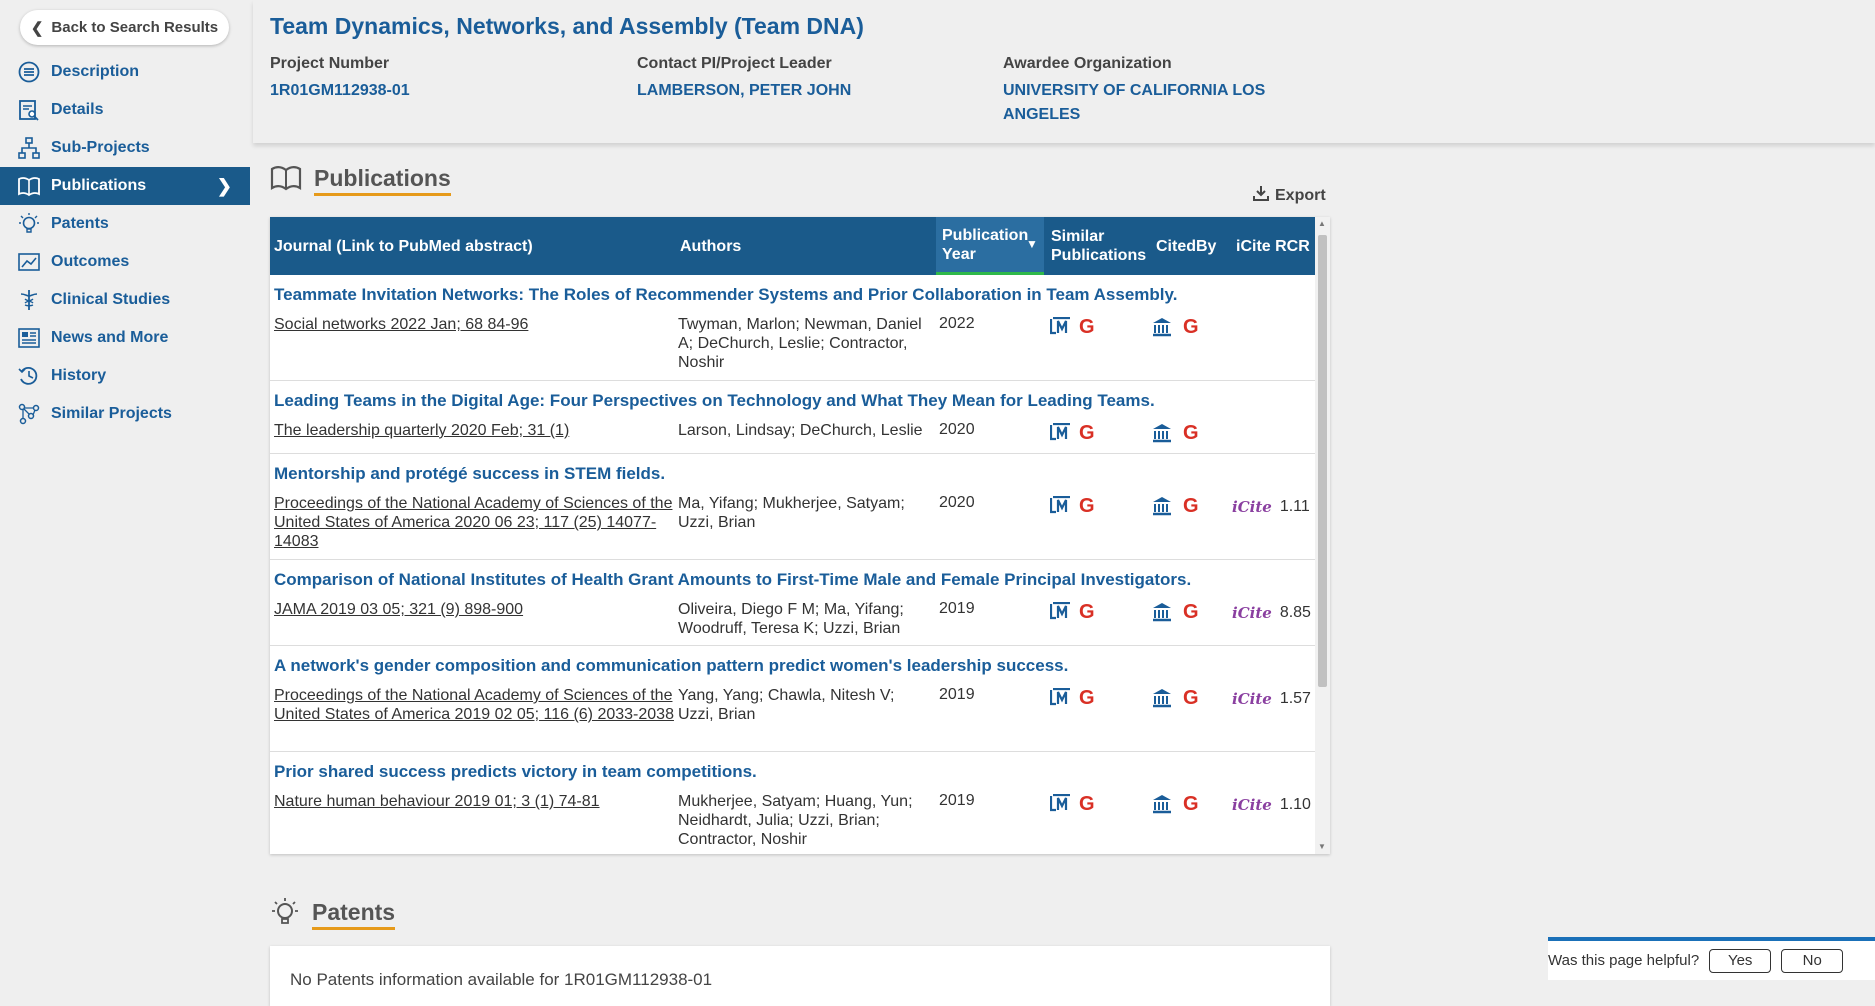 This screenshot has width=1875, height=1006. Describe the element at coordinates (957, 323) in the screenshot. I see `publication-year: 2022` at that location.